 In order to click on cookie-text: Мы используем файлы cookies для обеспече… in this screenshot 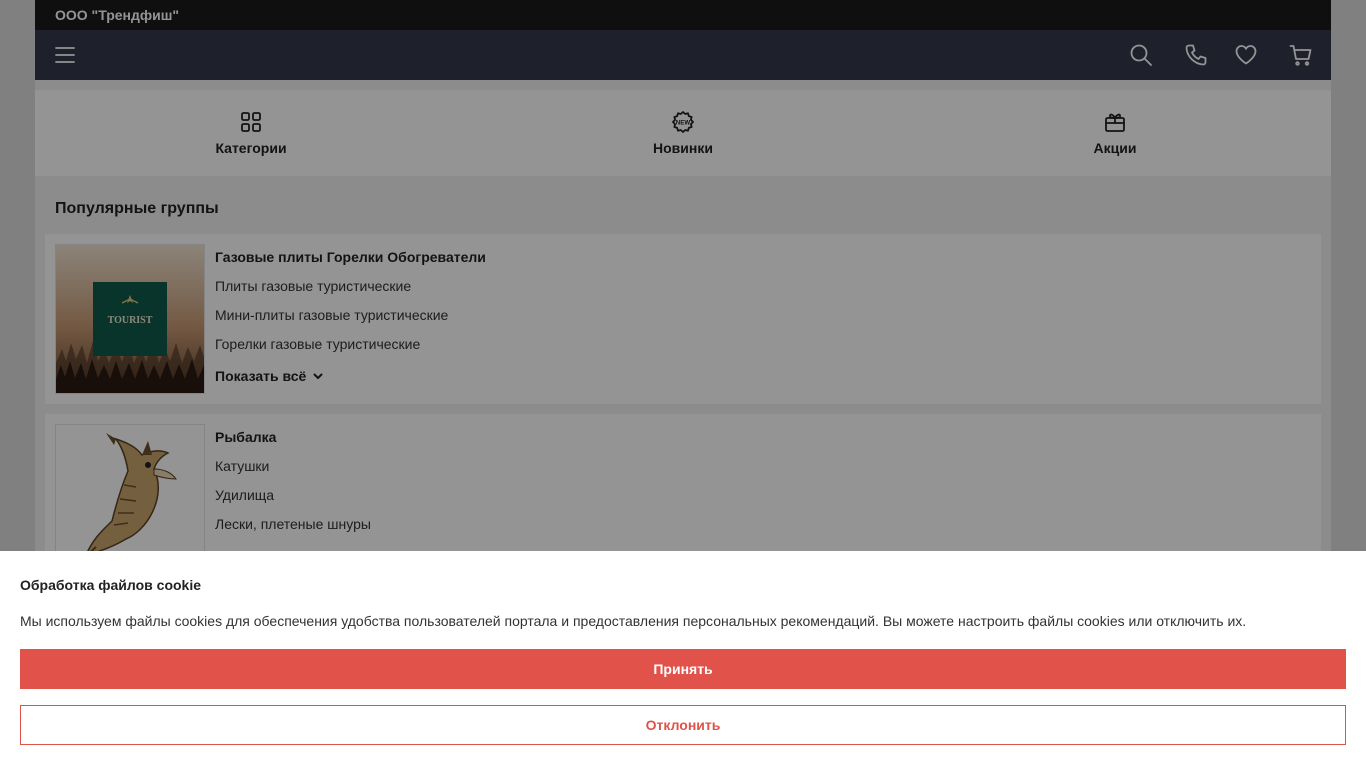, I will do `click(633, 621)`.